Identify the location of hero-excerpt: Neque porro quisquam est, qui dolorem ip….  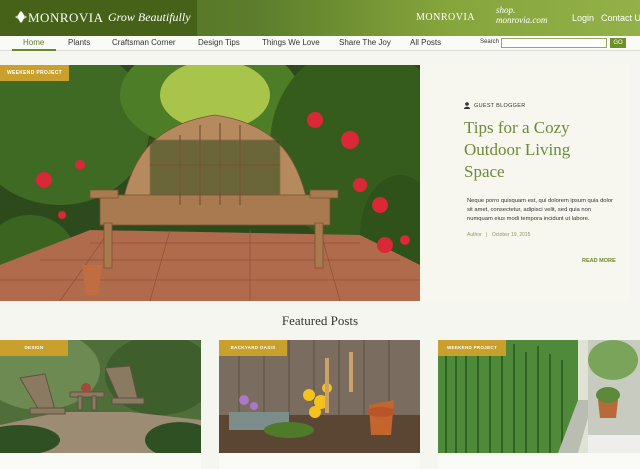
(540, 210).